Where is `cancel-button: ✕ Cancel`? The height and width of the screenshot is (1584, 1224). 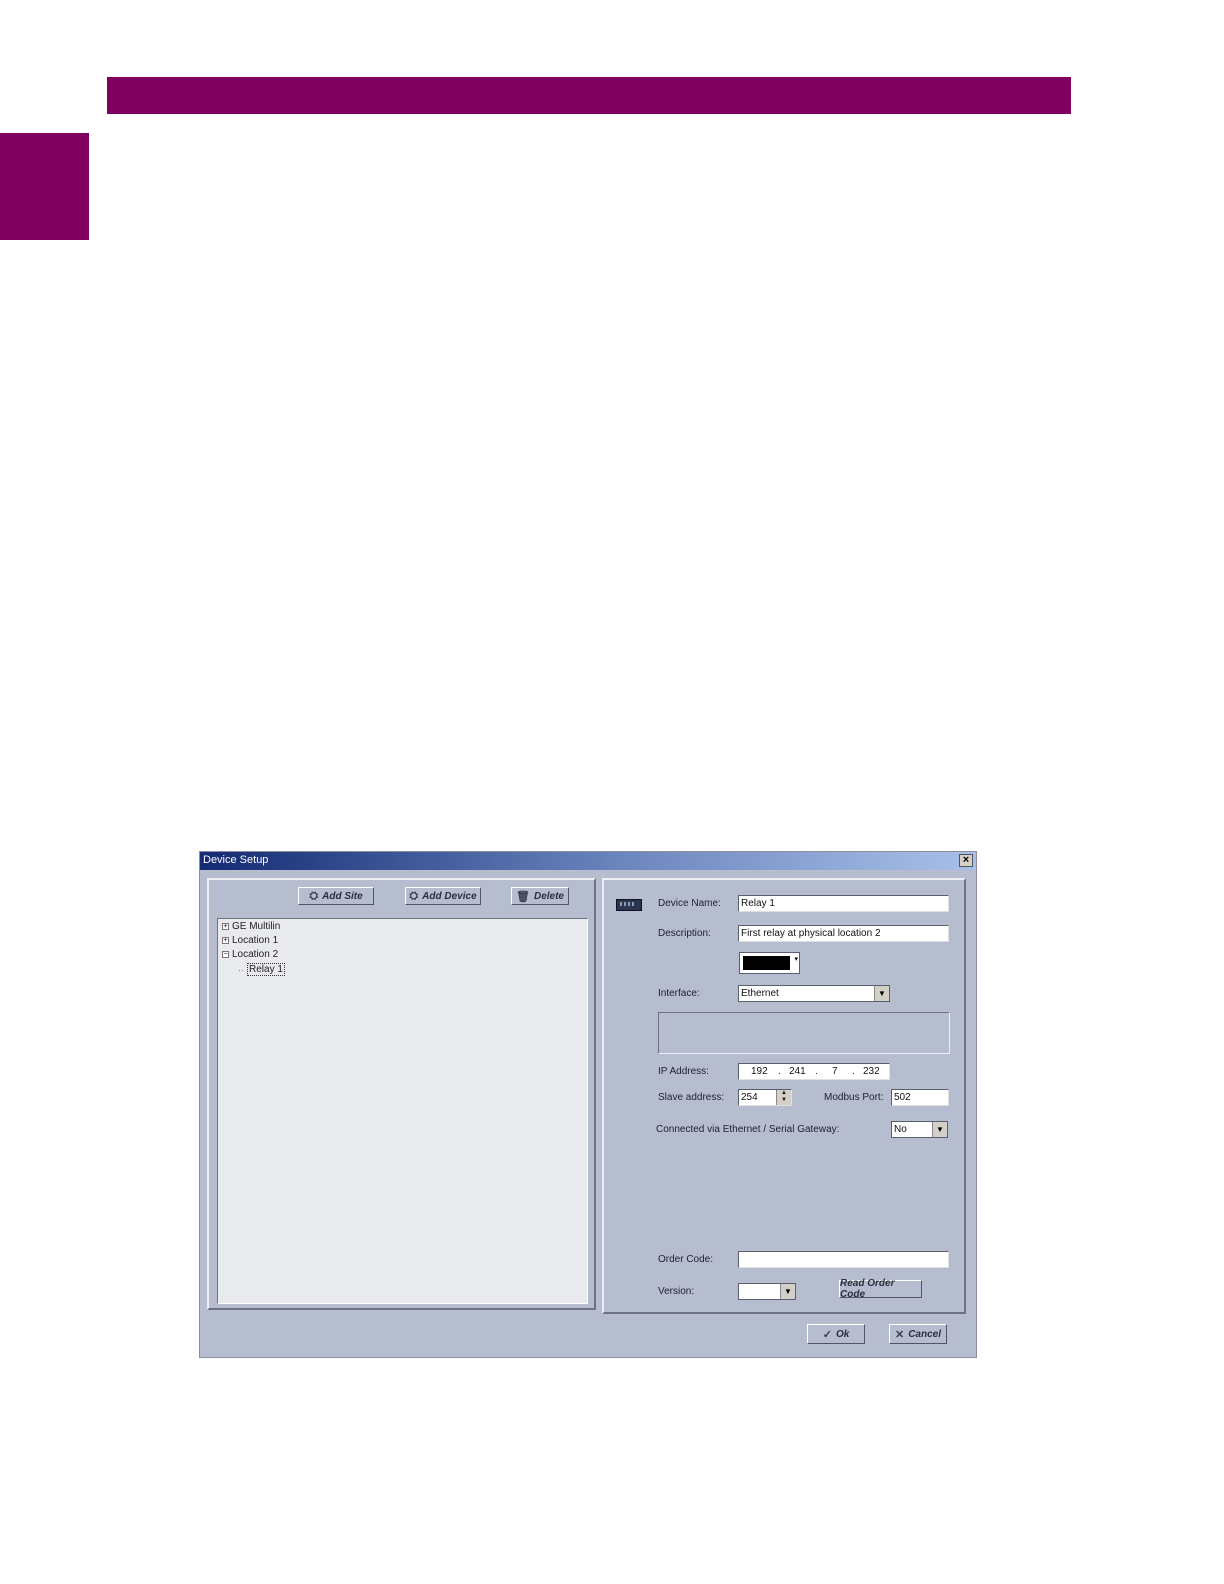 cancel-button: ✕ Cancel is located at coordinates (918, 1334).